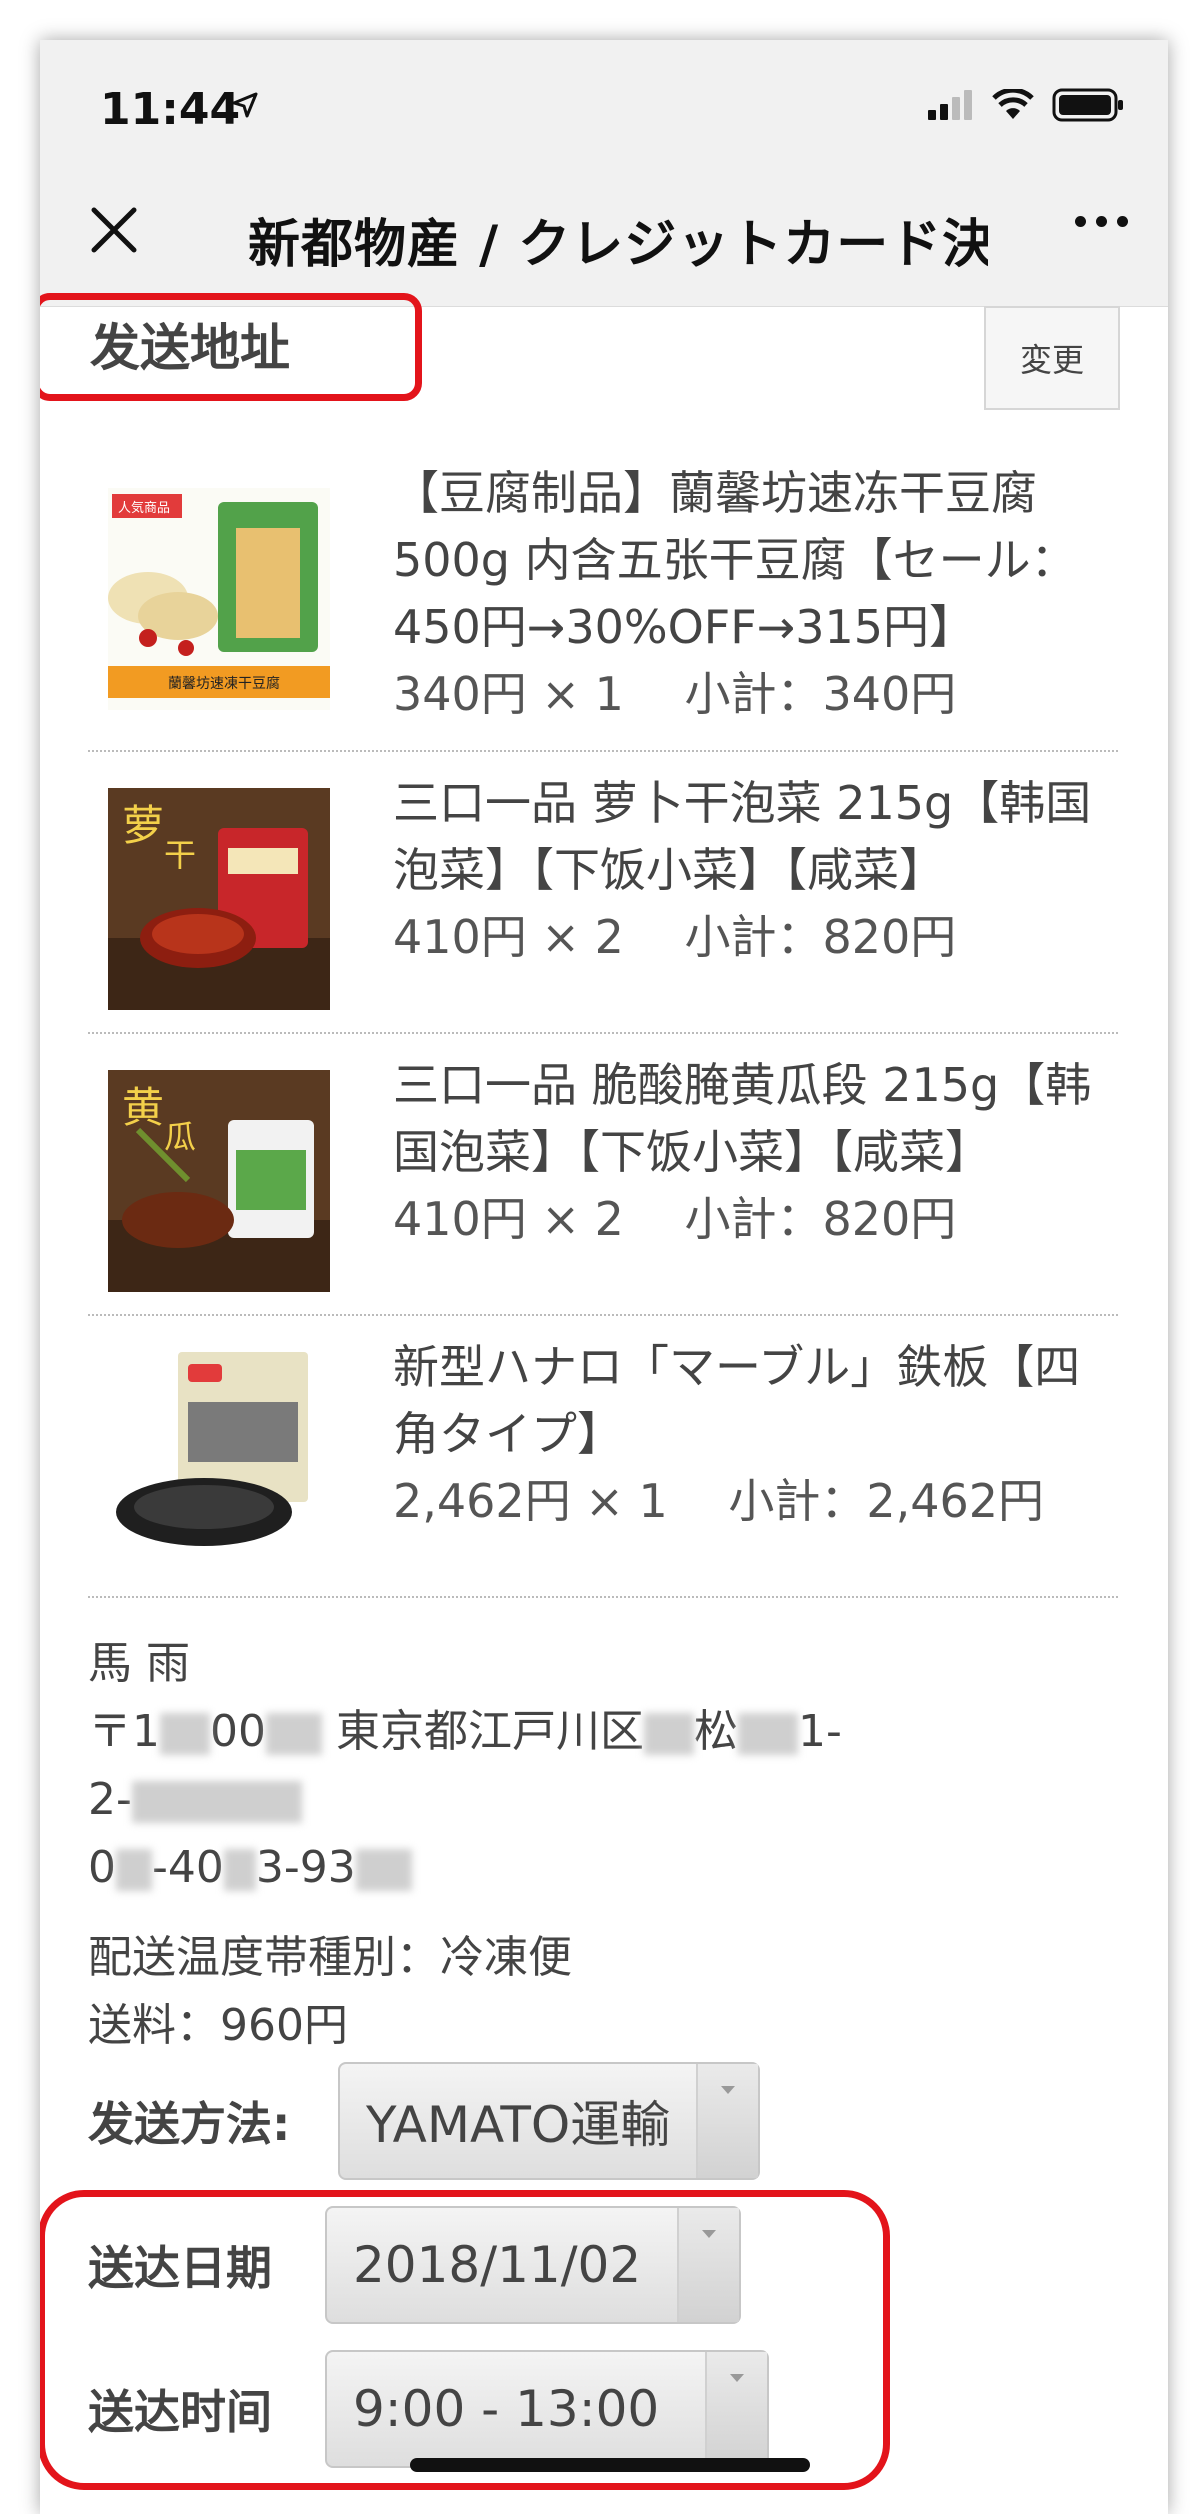  What do you see at coordinates (719, 1501) in the screenshot?
I see `item-price: 2,462円 × 1 小計：2,462円` at bounding box center [719, 1501].